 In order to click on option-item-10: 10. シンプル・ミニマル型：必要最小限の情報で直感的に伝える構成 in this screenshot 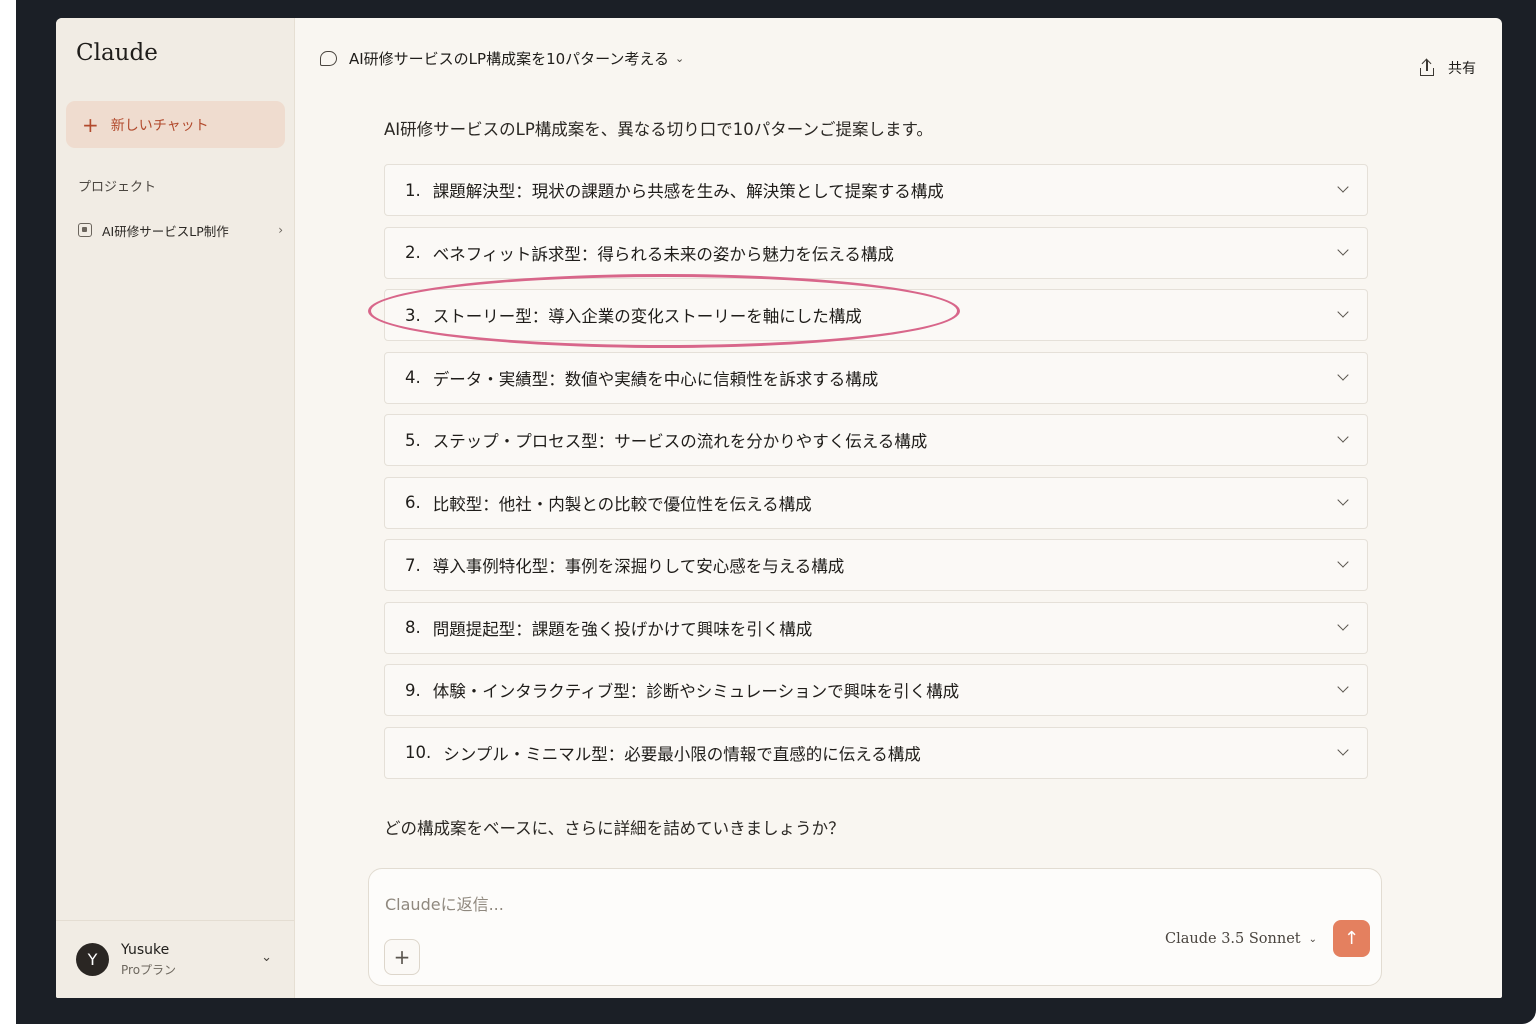, I will do `click(876, 752)`.